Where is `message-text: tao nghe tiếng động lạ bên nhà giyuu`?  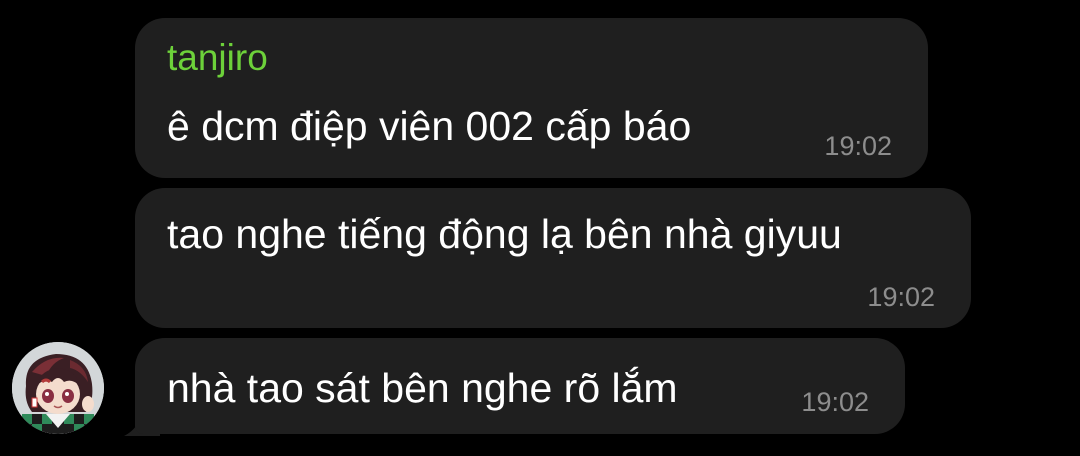 message-text: tao nghe tiếng động lạ bên nhà giyuu is located at coordinates (504, 234).